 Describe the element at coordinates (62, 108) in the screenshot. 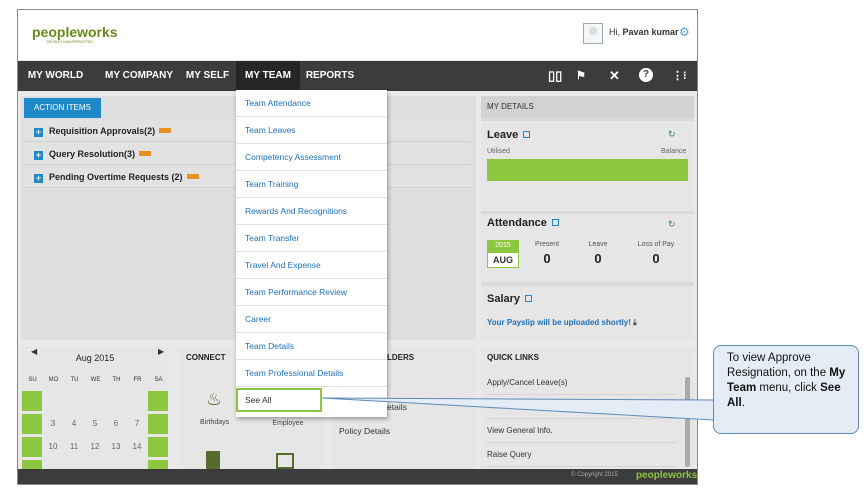

I see `action-items-tab: ACTION ITEMS` at that location.